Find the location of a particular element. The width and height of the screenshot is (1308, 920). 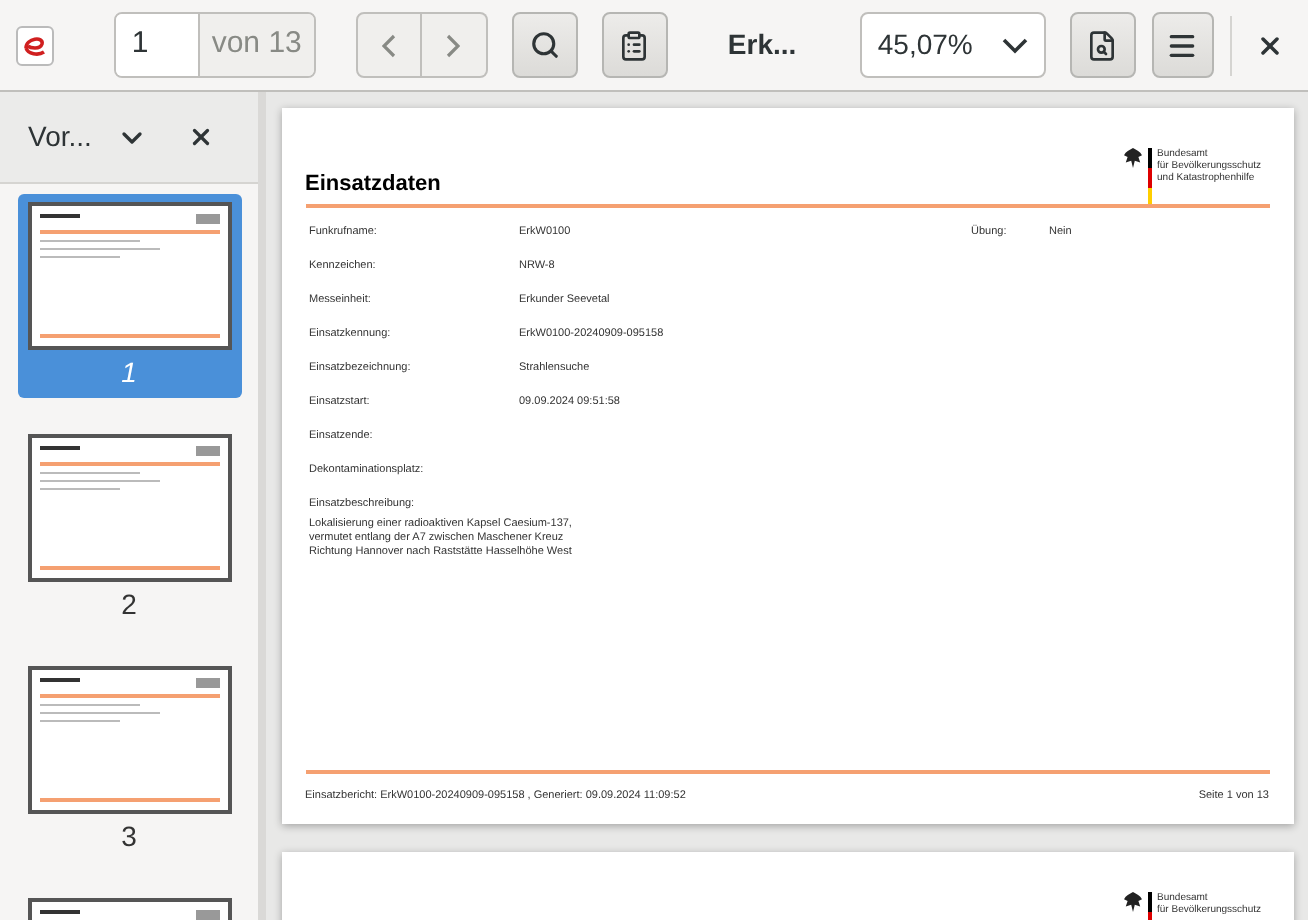

app-logo-icon is located at coordinates (35, 45).